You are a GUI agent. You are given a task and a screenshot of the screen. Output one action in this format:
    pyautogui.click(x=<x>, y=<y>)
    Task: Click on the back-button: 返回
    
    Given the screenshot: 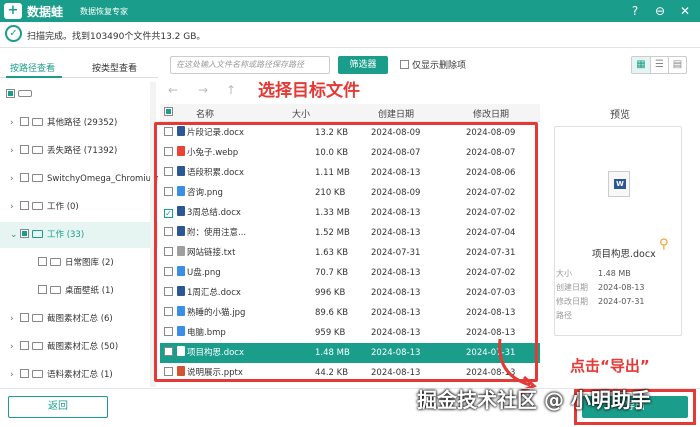 What is the action you would take?
    pyautogui.click(x=58, y=407)
    